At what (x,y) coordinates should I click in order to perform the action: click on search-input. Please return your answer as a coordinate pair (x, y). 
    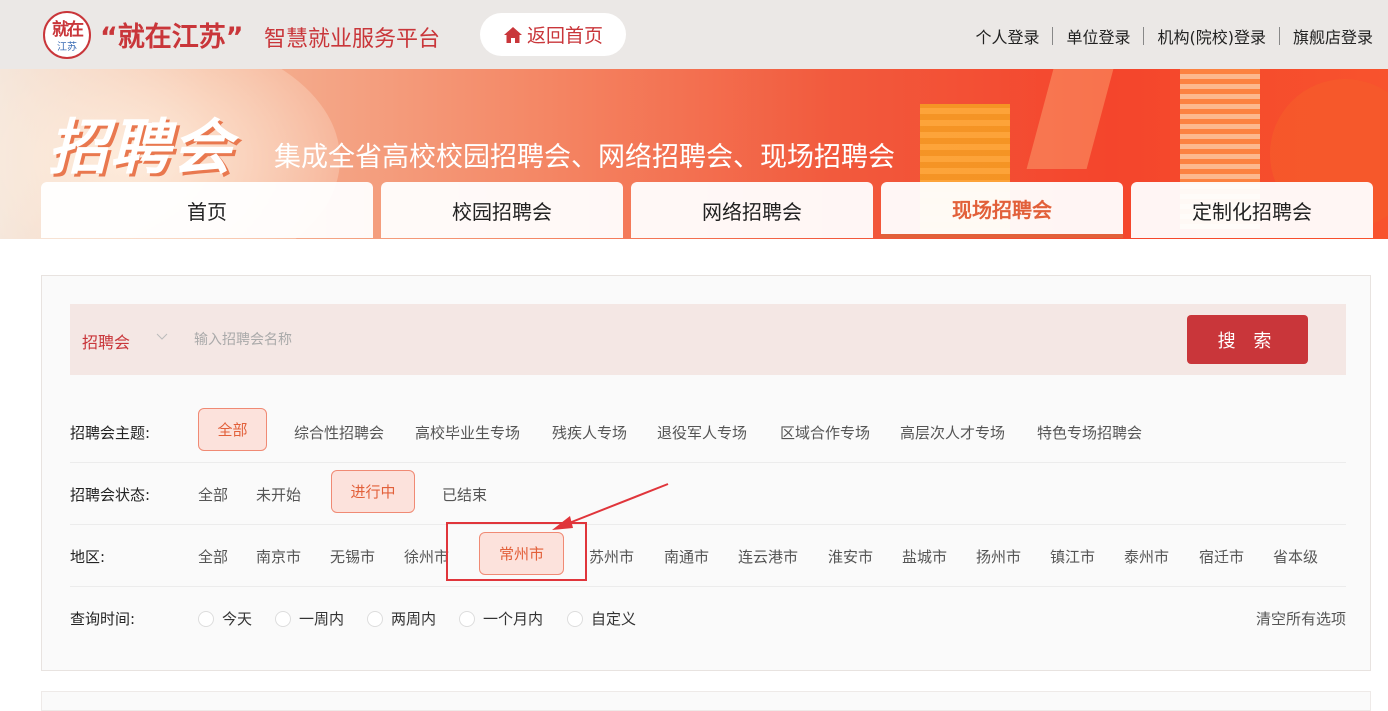
    Looking at the image, I should click on (644, 340).